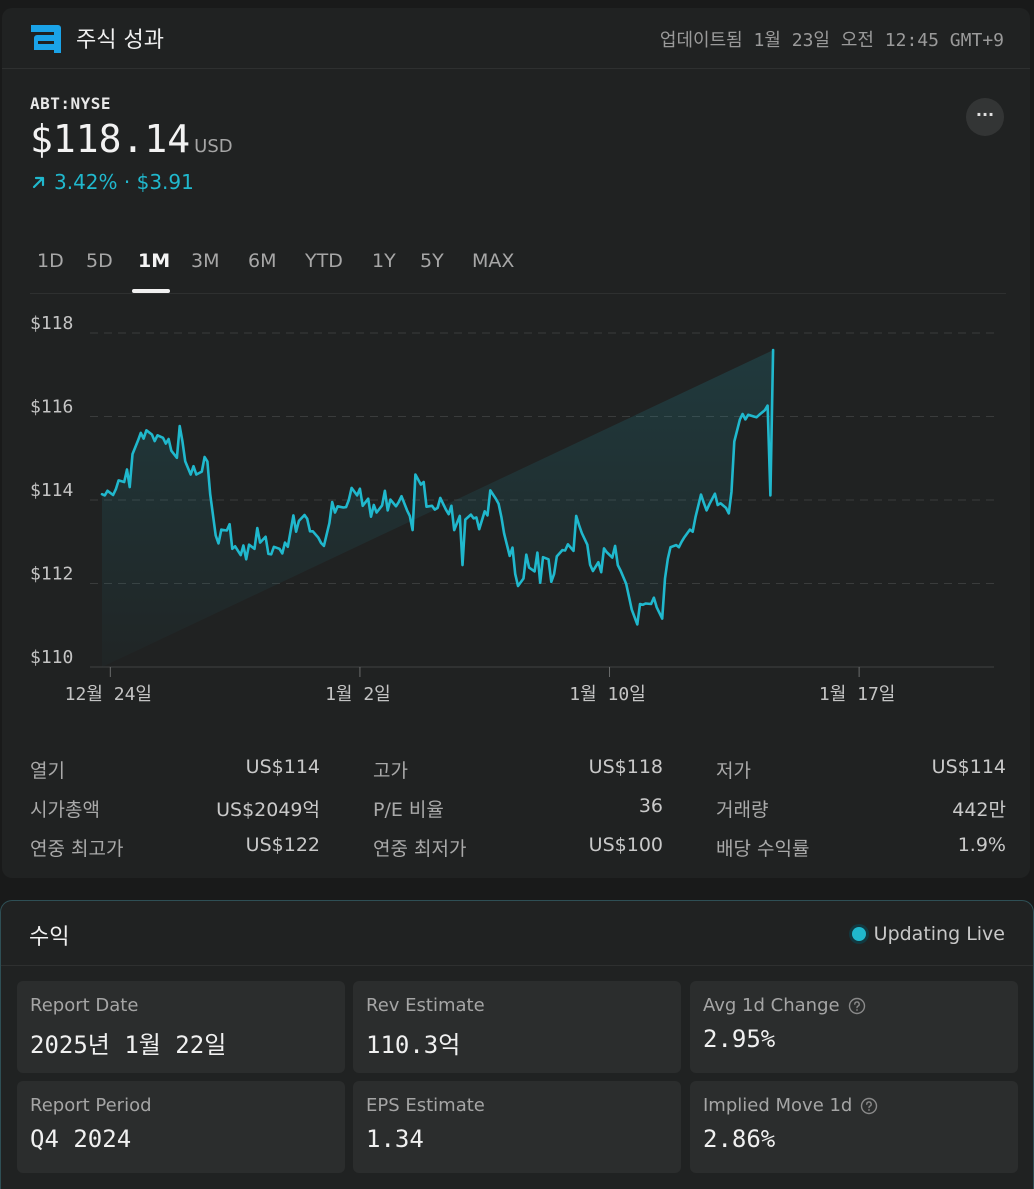  I want to click on stat-market-cap: 시가총액 US$2049억, so click(175, 809).